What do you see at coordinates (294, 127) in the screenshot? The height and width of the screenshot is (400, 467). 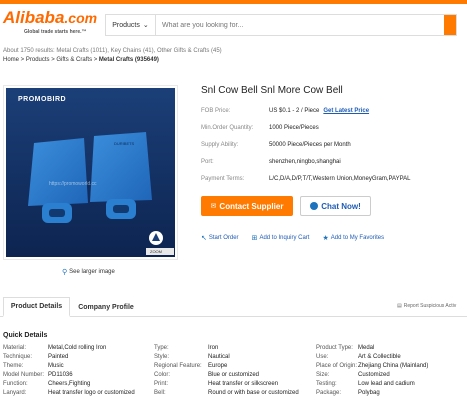 I see `moq-value: 1000 Piece/Pieces` at bounding box center [294, 127].